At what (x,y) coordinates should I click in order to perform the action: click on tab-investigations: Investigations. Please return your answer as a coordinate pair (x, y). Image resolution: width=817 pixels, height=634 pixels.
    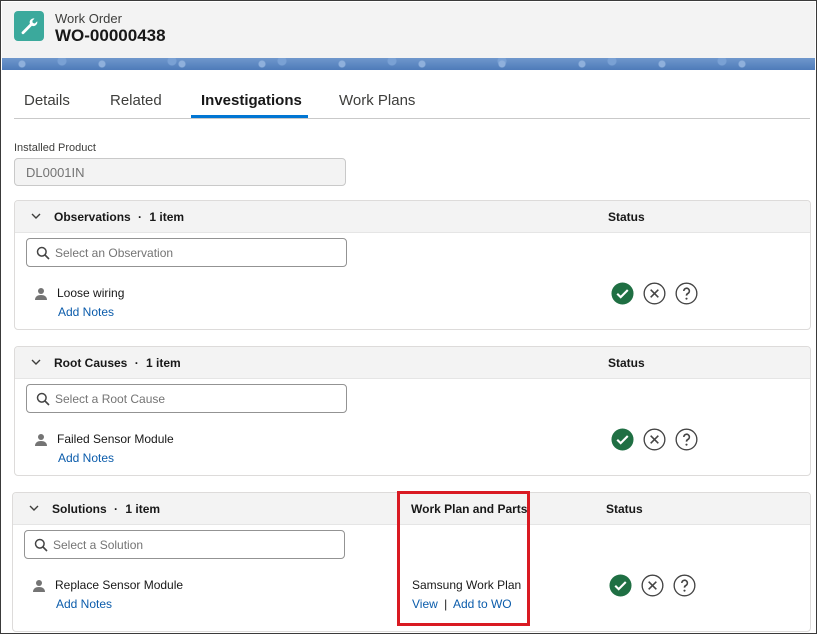
    Looking at the image, I should click on (251, 100).